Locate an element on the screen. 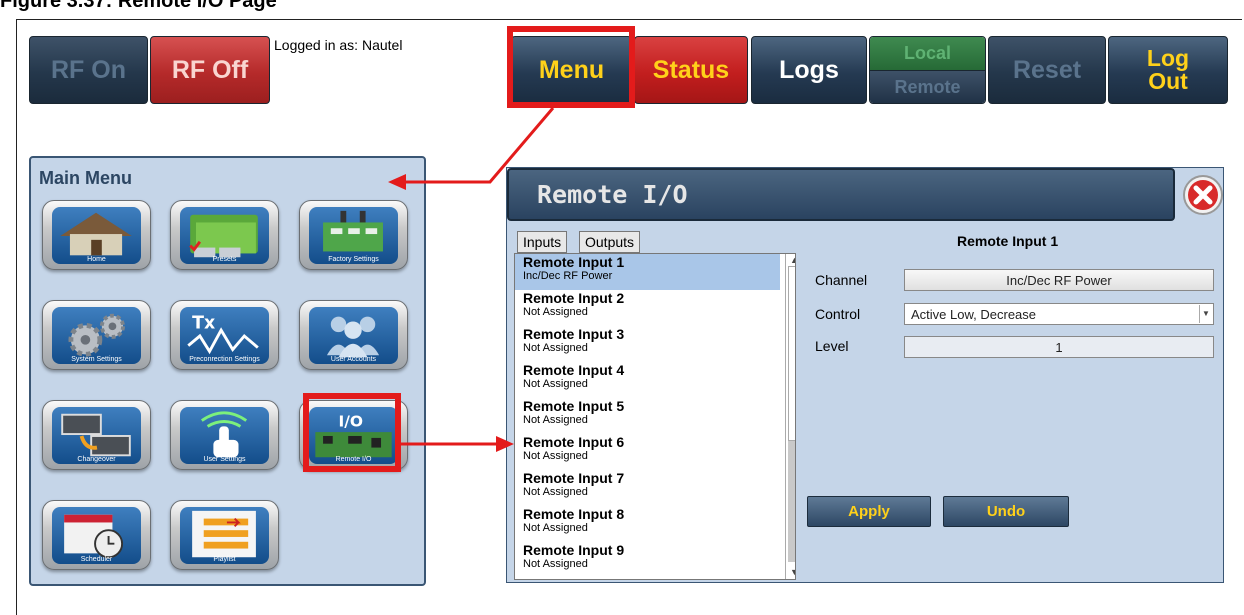 This screenshot has width=1244, height=615. local-button: Local is located at coordinates (927, 54).